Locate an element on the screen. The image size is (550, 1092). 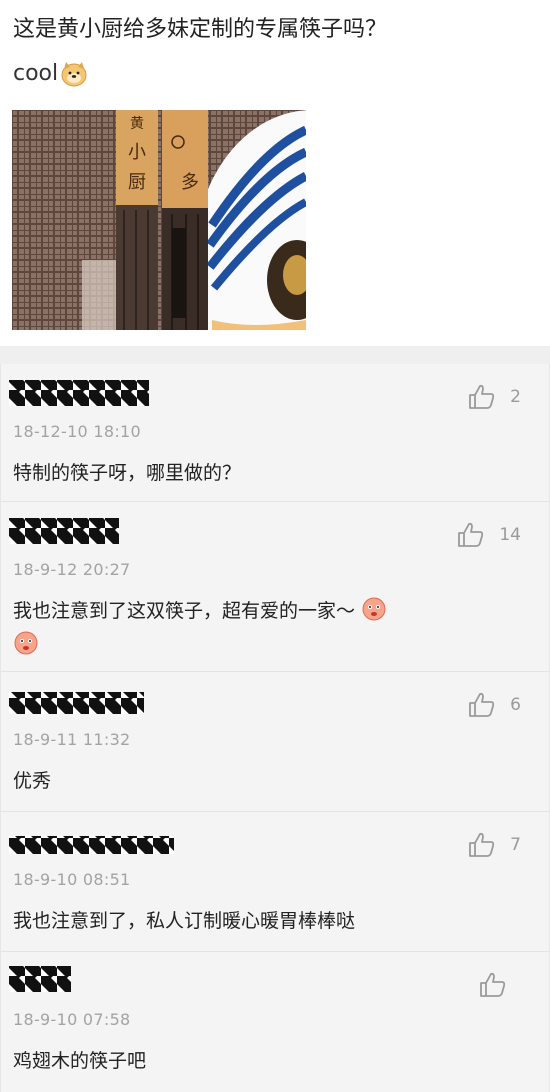
comment-text: 鸡翅木的筷子吧 is located at coordinates (80, 1061).